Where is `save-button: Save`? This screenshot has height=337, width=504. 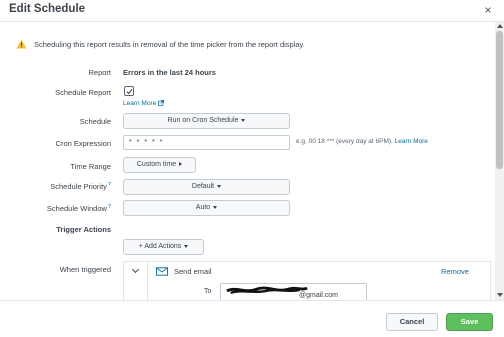 save-button: Save is located at coordinates (469, 322).